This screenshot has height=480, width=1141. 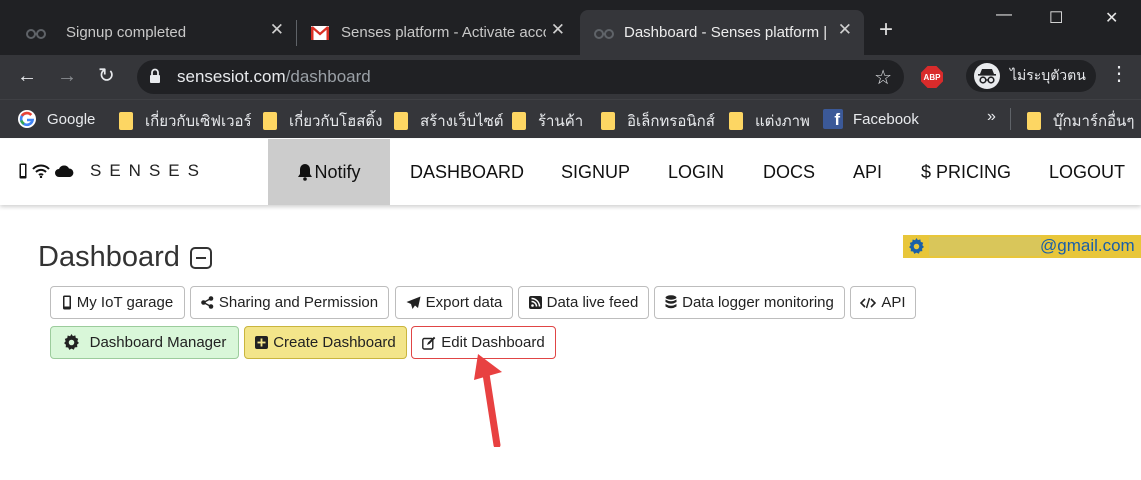 I want to click on bookmark-label: สร้างเว็บไซต์, so click(x=462, y=121).